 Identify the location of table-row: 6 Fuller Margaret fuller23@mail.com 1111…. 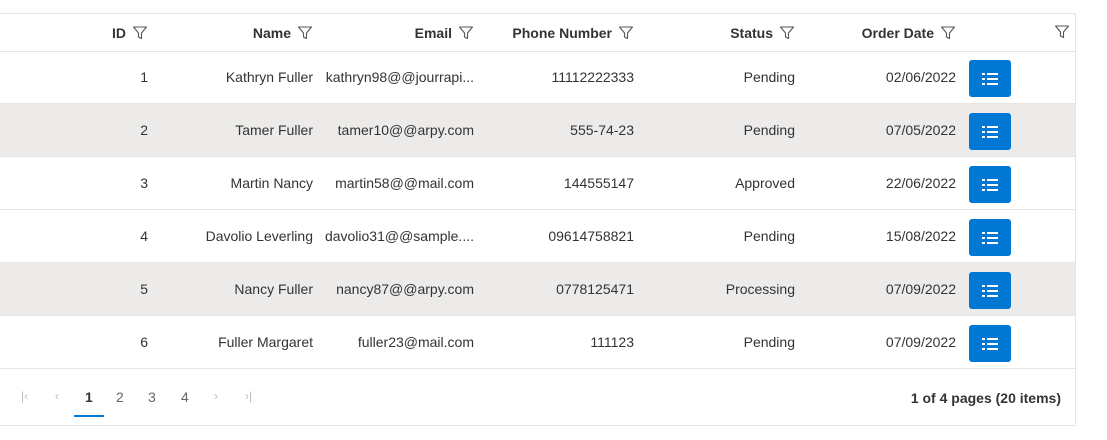
(537, 342).